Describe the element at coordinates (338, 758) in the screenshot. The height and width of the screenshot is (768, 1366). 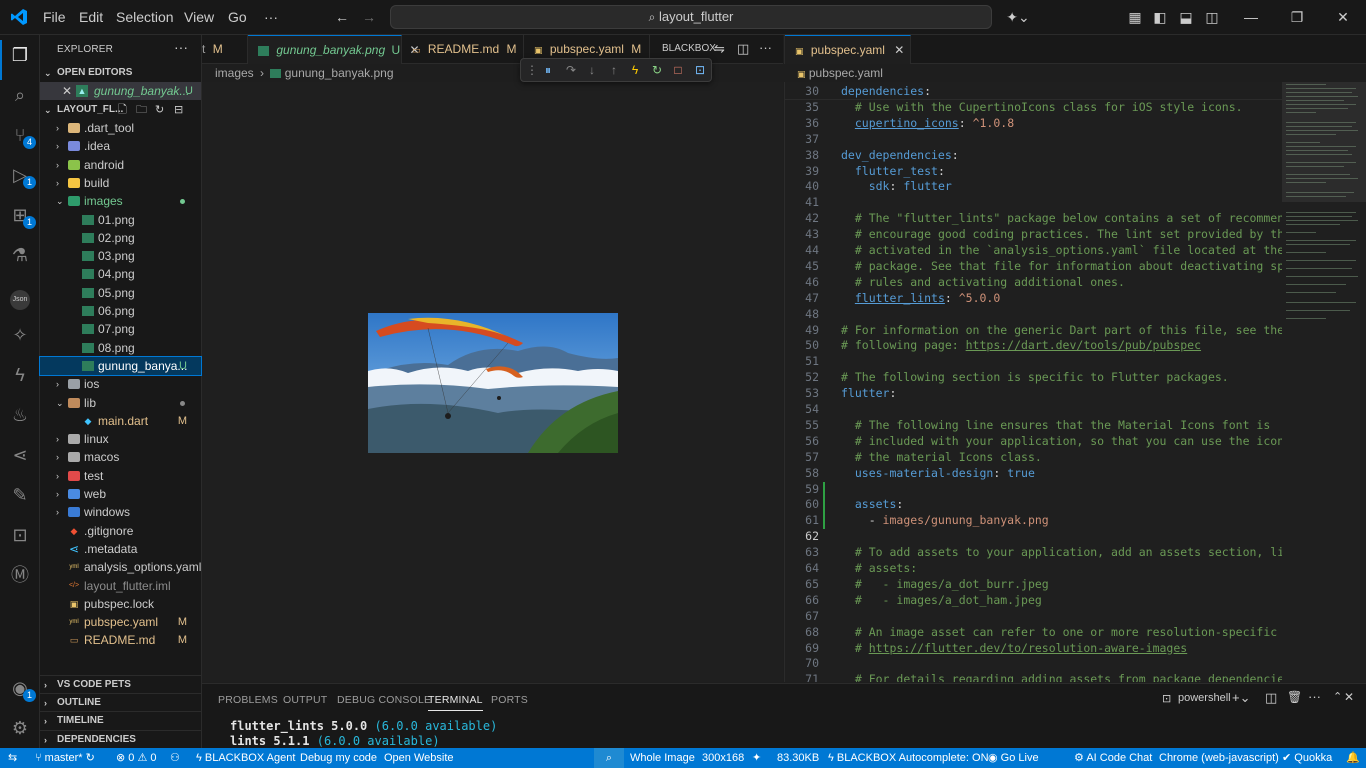
I see `debug-code-item: Debug my code` at that location.